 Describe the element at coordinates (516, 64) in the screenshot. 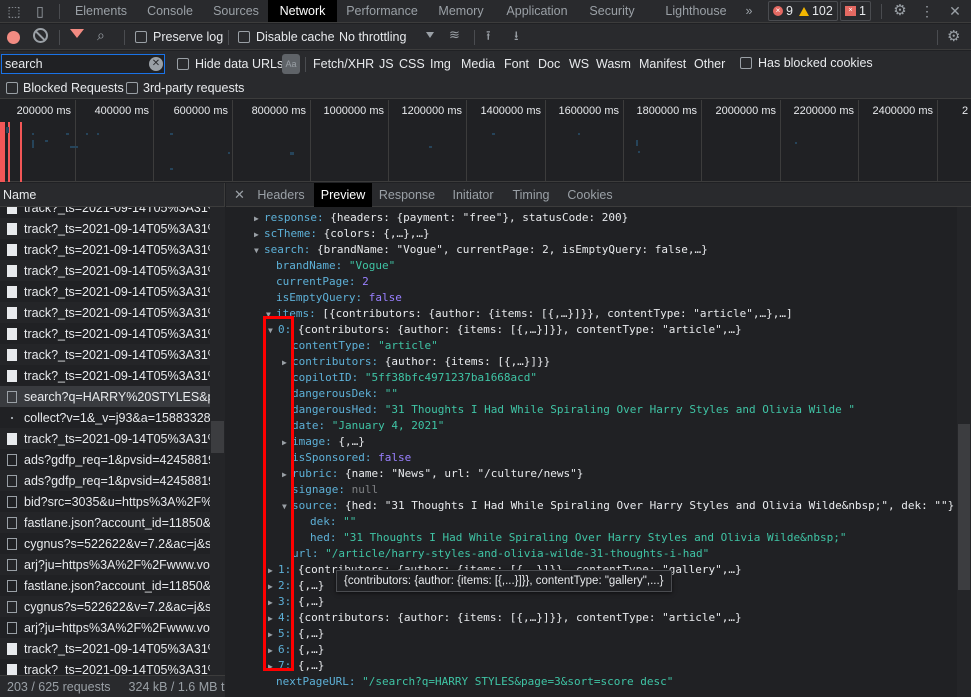

I see `type-filter-font: Font` at that location.